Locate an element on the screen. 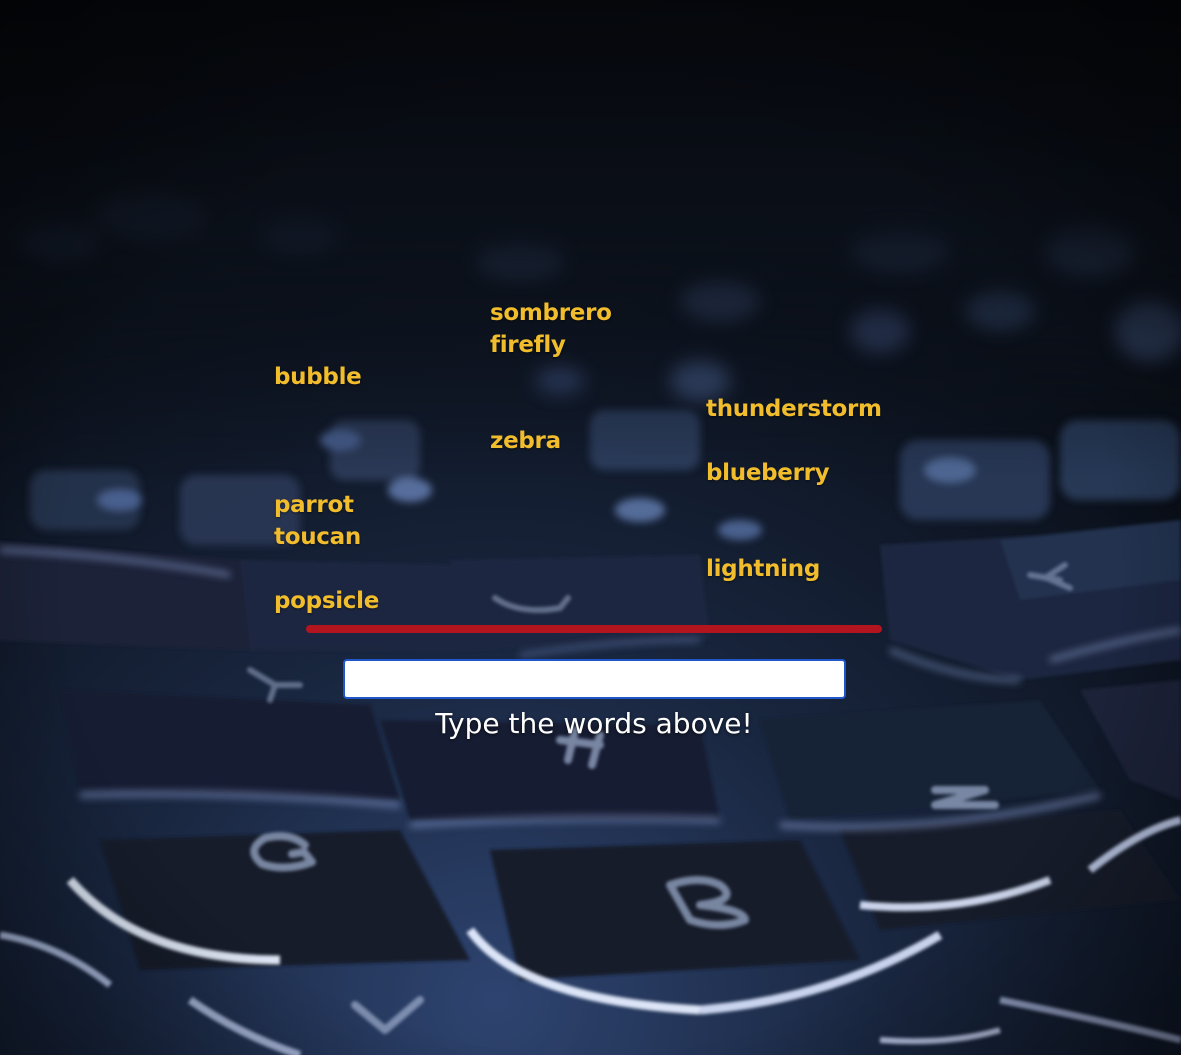 Image resolution: width=1181 pixels, height=1055 pixels. falling-word: zebra is located at coordinates (525, 441).